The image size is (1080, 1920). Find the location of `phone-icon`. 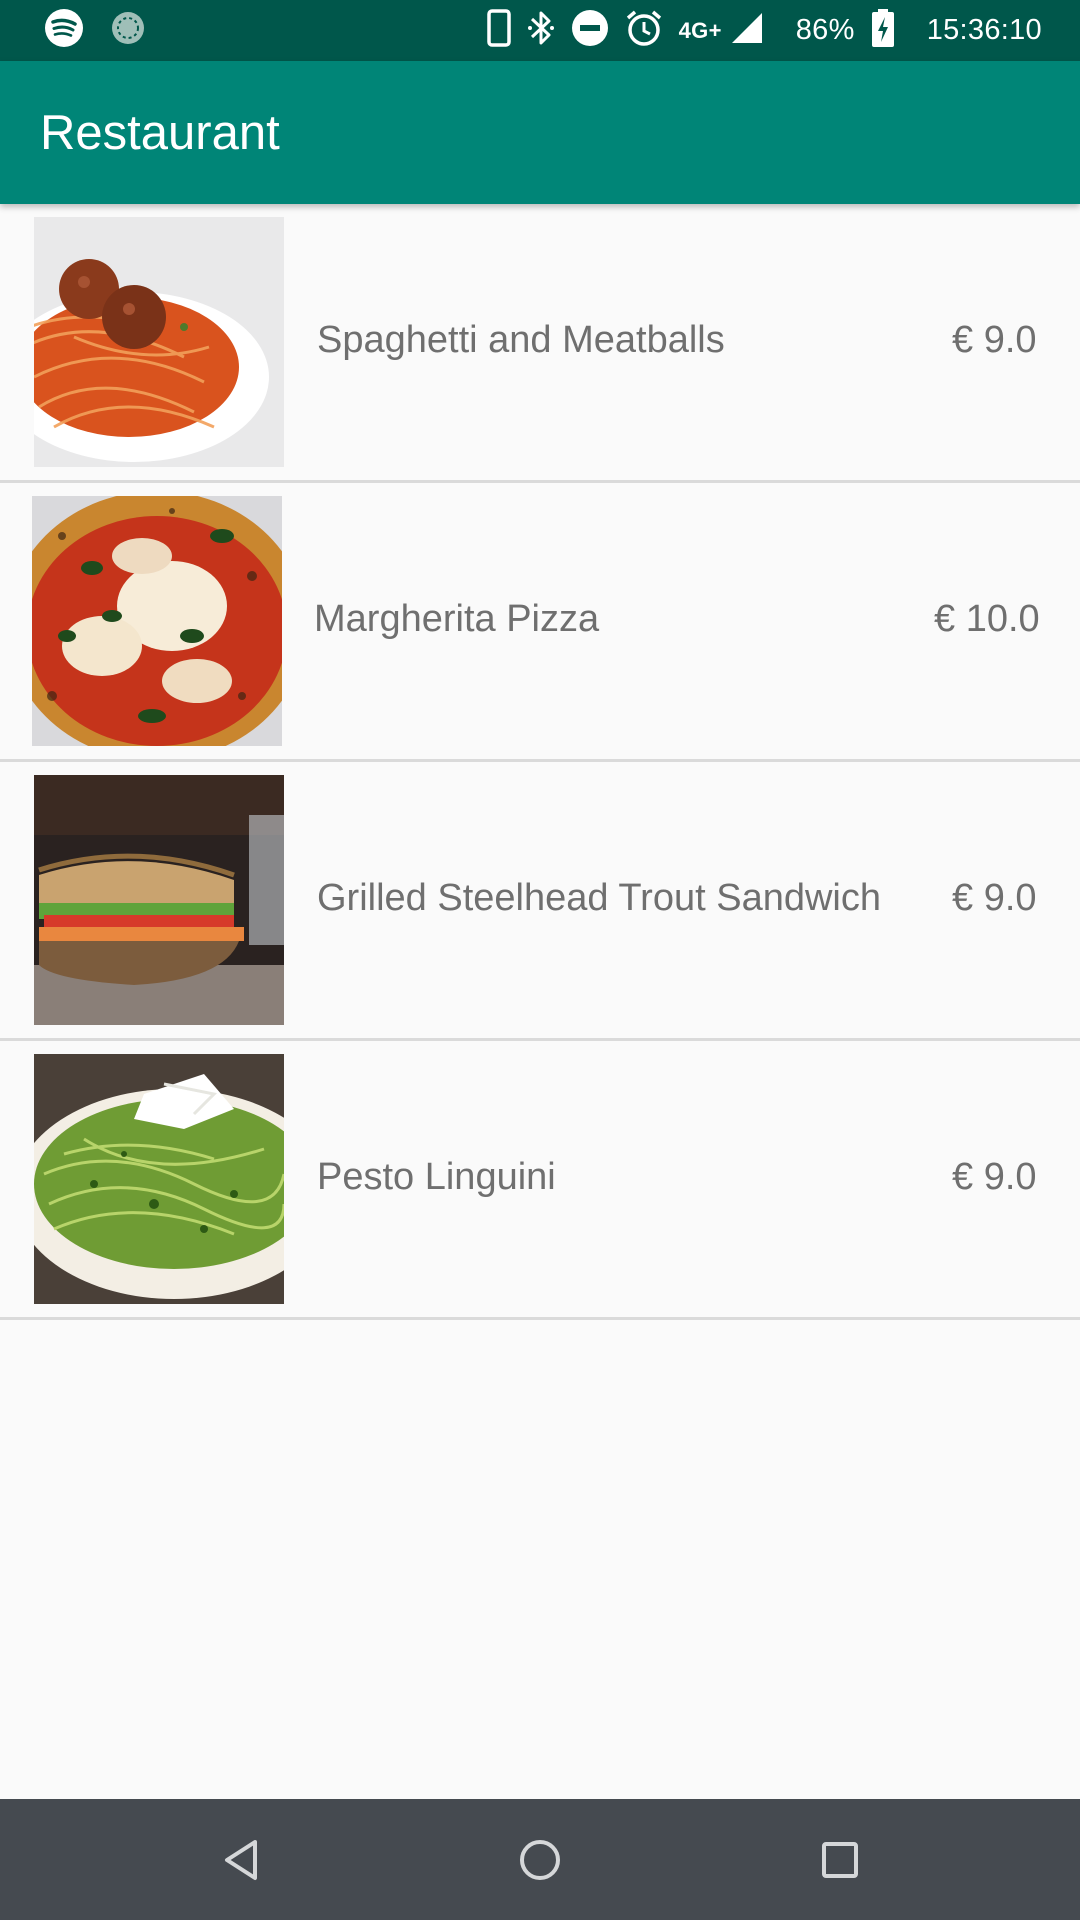

phone-icon is located at coordinates (498, 30).